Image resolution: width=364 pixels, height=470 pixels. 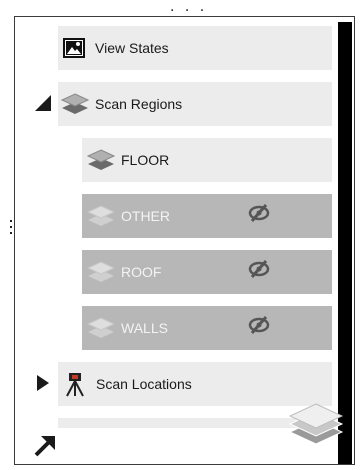 I want to click on tree-item-view-states: View States, so click(x=195, y=48).